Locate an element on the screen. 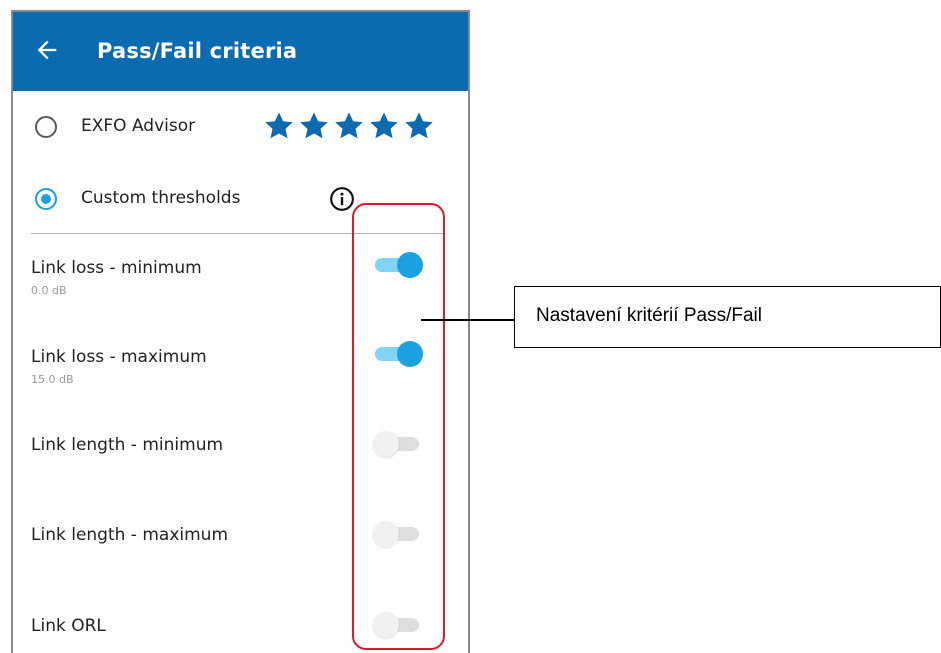  arrow-left-icon is located at coordinates (47, 50).